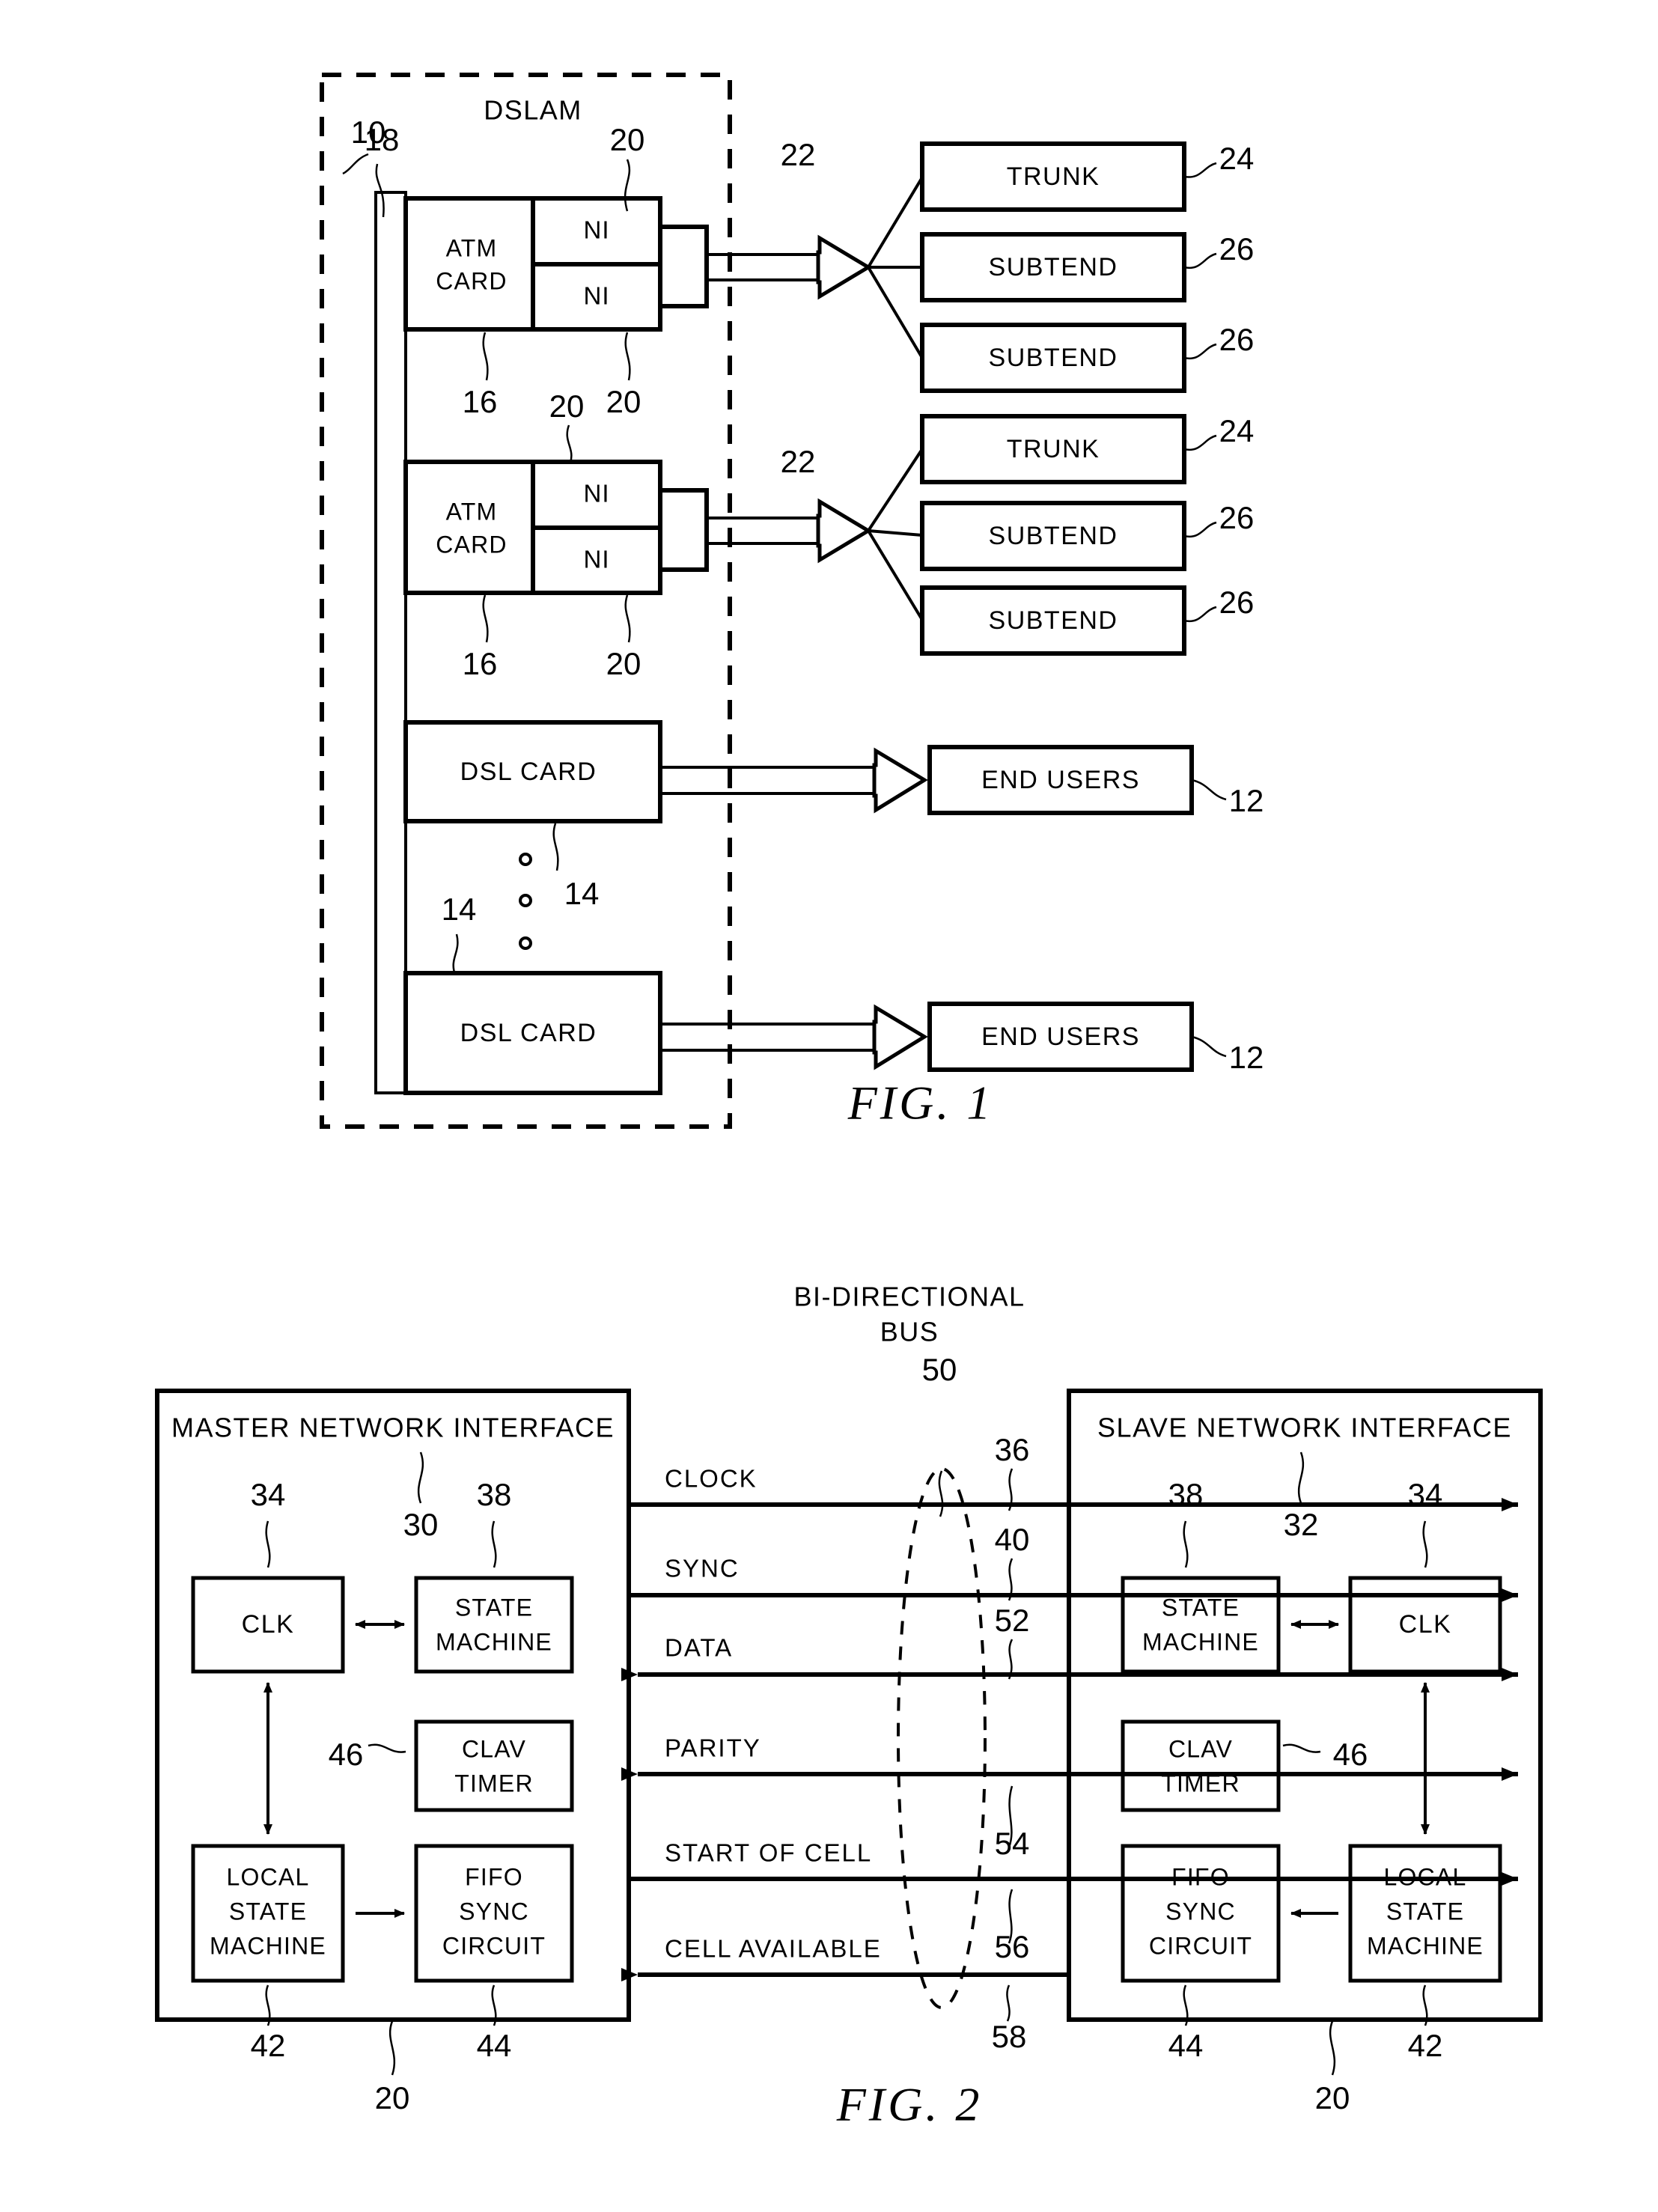 This screenshot has height=2212, width=1658. What do you see at coordinates (699, 1648) in the screenshot?
I see `signal-label-data: DATA` at bounding box center [699, 1648].